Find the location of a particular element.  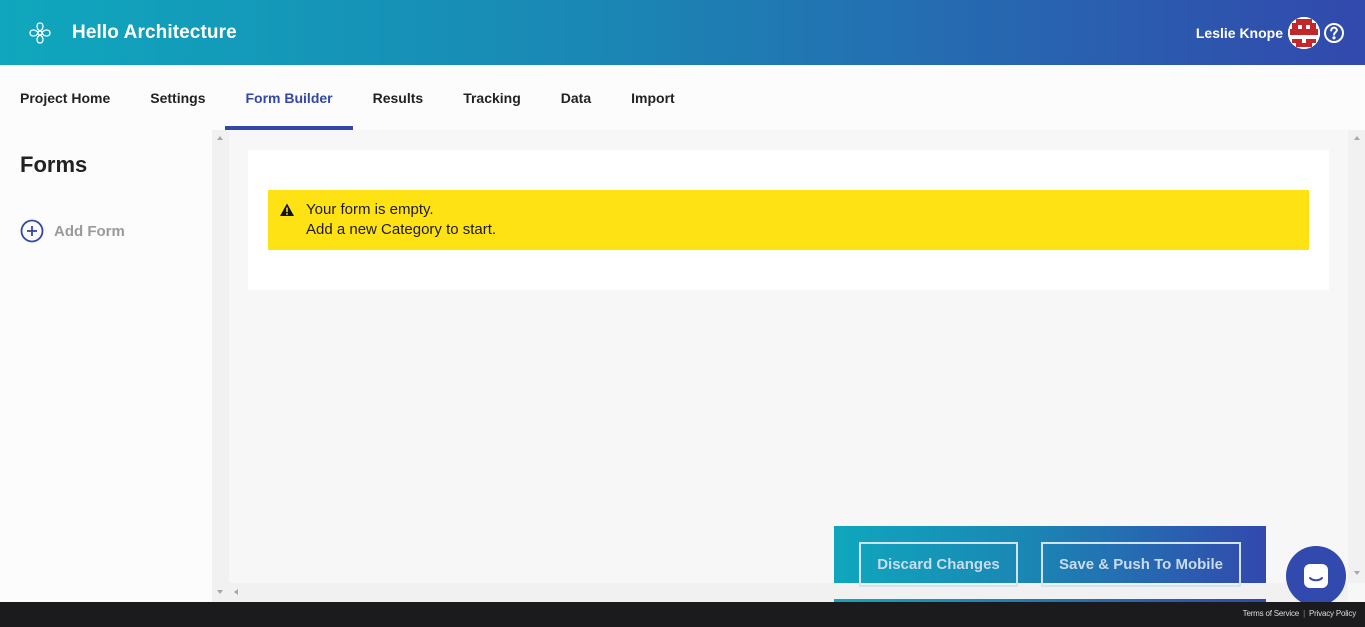

user-name: Leslie Knope is located at coordinates (1239, 33).